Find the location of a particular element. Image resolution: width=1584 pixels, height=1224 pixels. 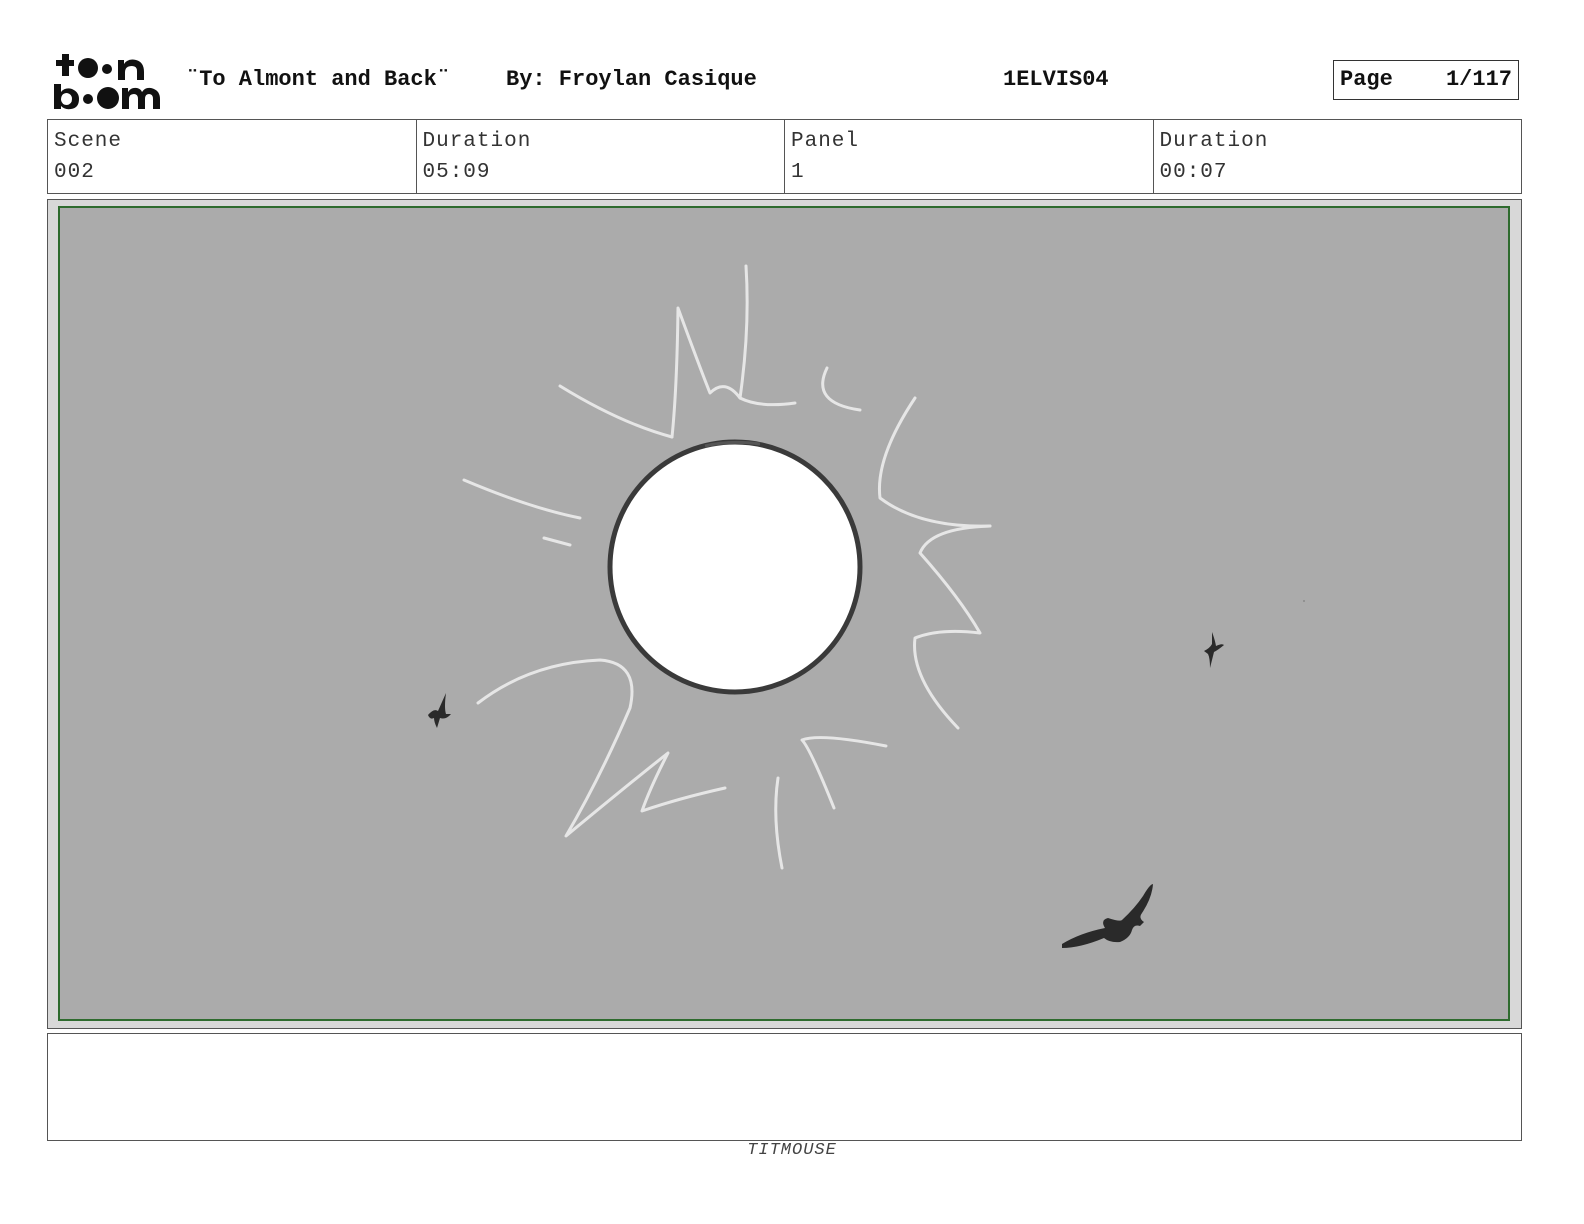

scene-cell: Scene 002 is located at coordinates (232, 156).